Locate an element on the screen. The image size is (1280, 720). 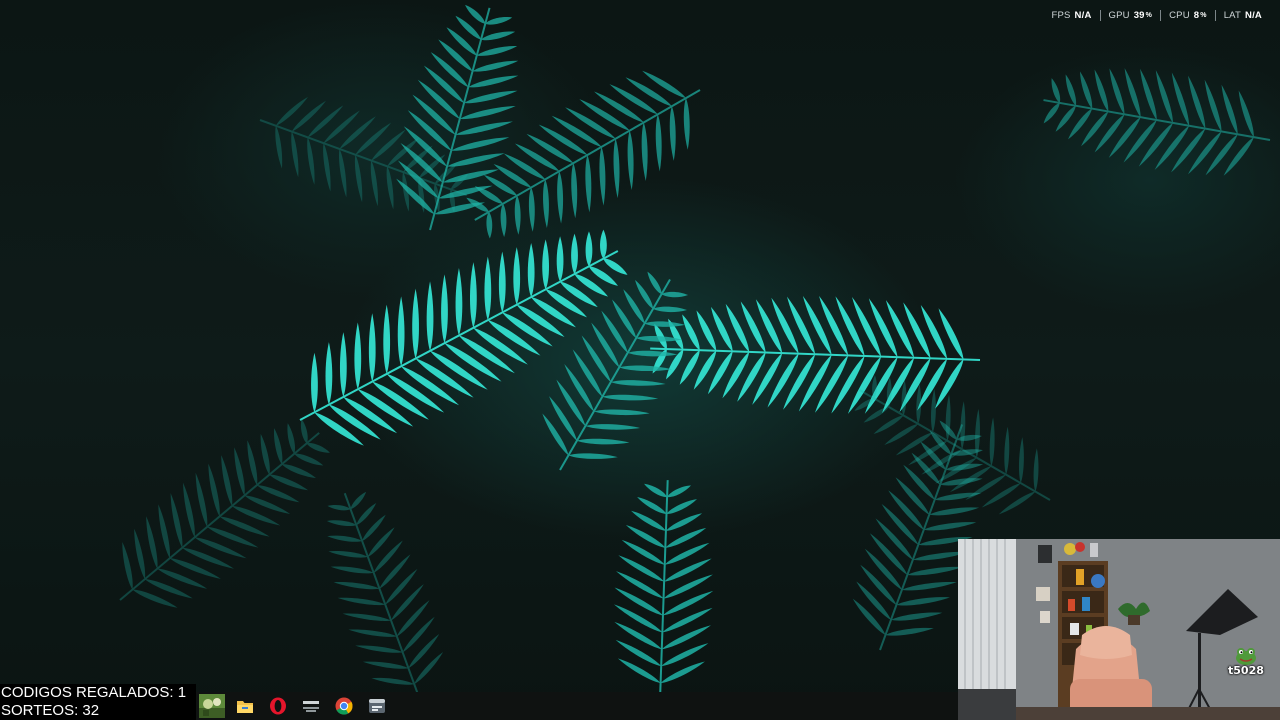
codes-given-counter: CODIGOS REGALADOS: 1 is located at coordinates (94, 692).